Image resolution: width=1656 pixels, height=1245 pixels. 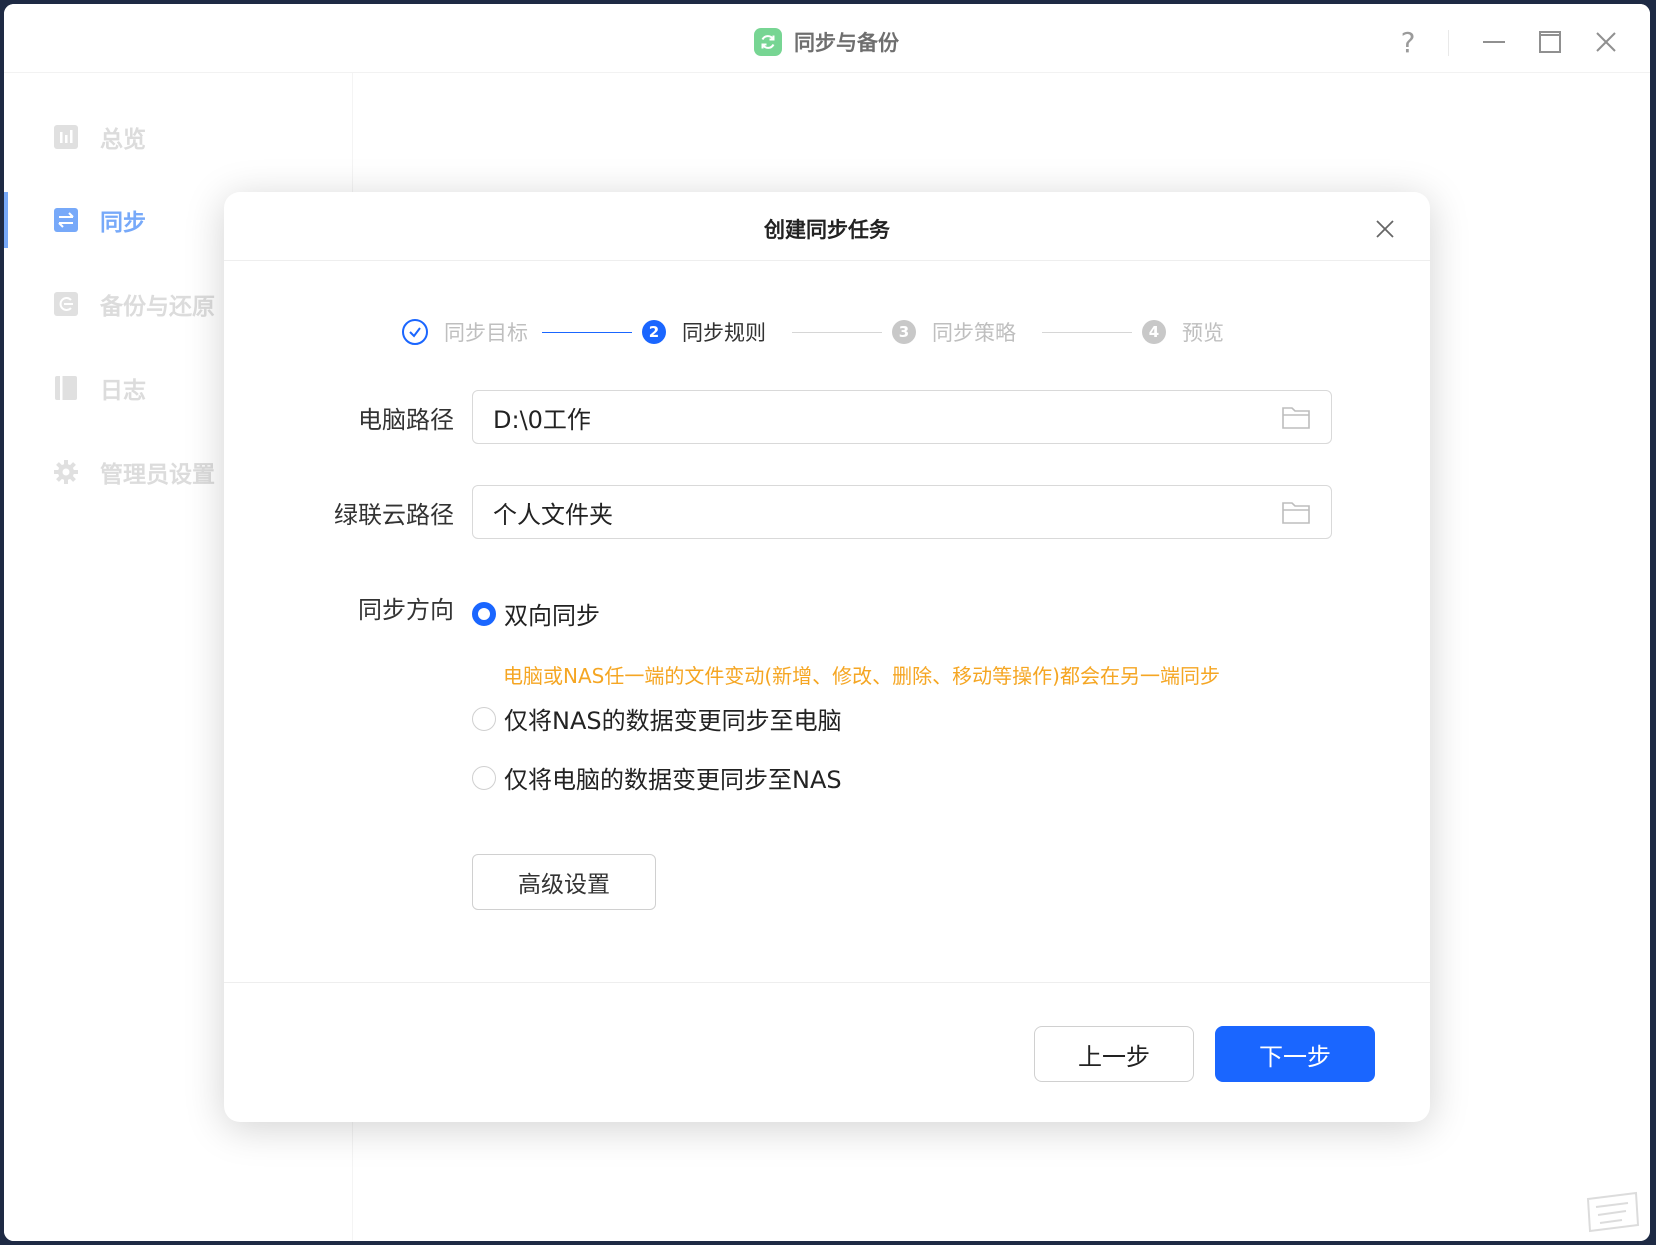 What do you see at coordinates (827, 982) in the screenshot?
I see `dialog-footer-divider` at bounding box center [827, 982].